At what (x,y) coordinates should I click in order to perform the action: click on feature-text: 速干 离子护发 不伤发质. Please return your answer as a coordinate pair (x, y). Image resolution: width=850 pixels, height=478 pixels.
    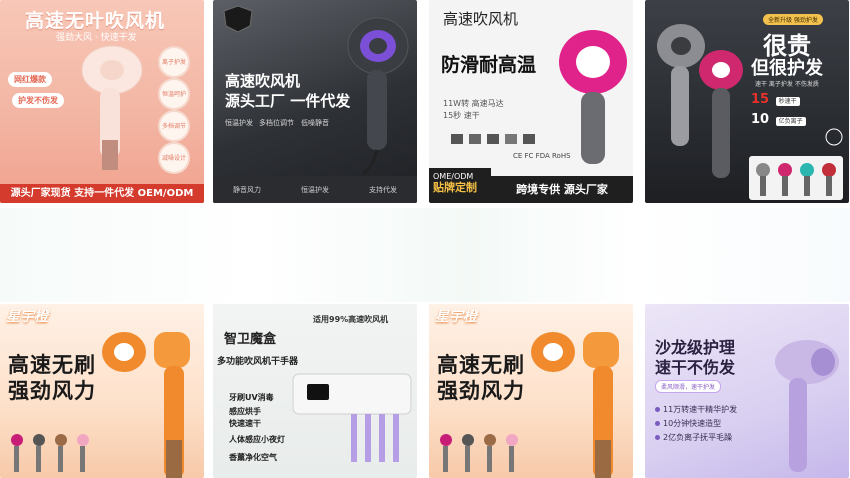
    Looking at the image, I should click on (787, 84).